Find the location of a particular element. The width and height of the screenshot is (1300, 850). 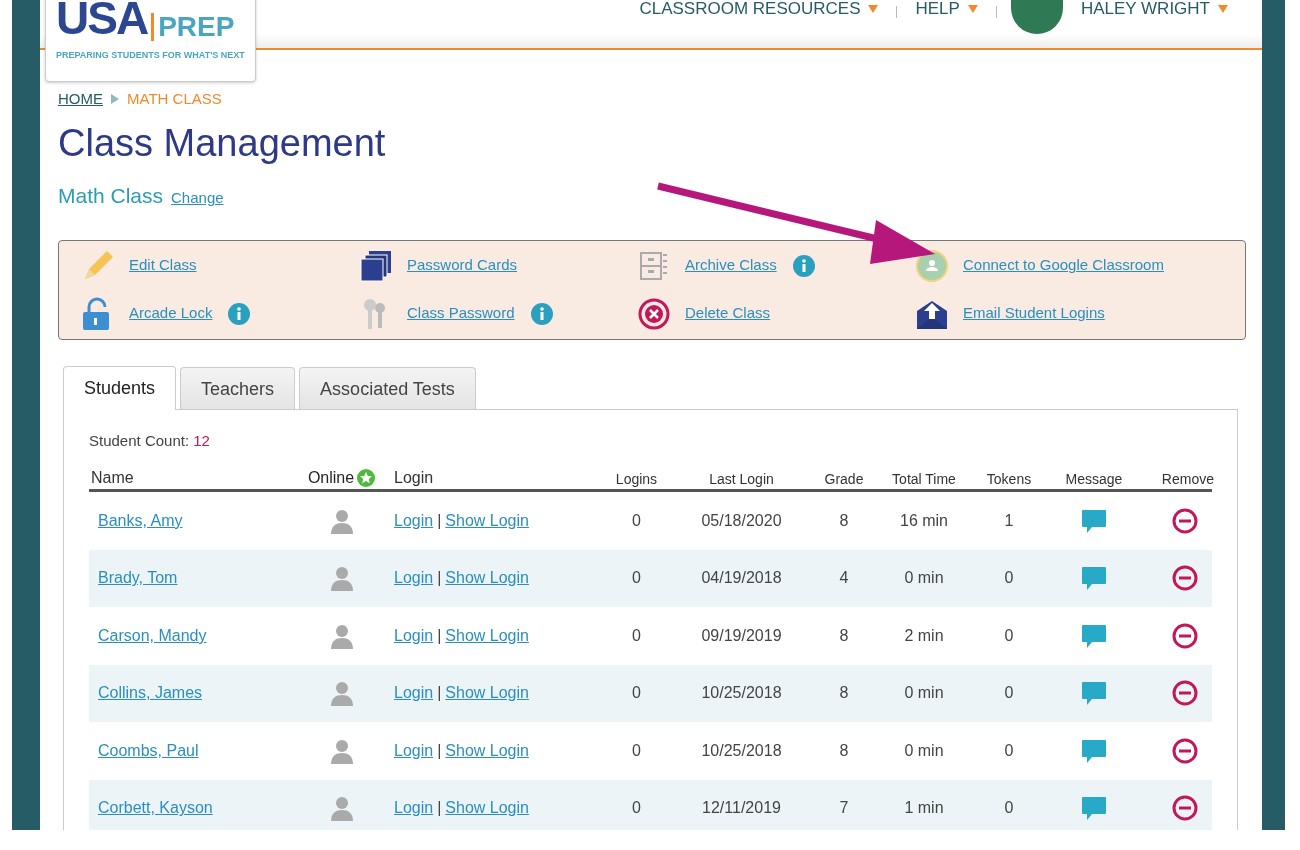

table-cell-text: 16 min is located at coordinates (924, 520).